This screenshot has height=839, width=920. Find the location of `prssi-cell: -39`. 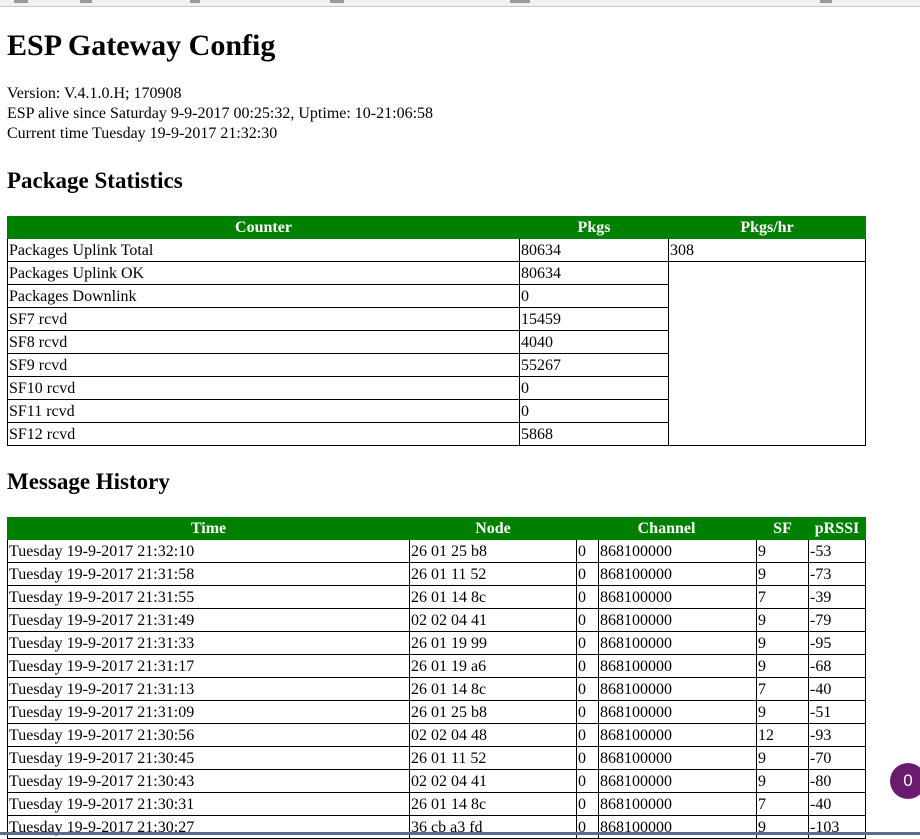

prssi-cell: -39 is located at coordinates (837, 597).